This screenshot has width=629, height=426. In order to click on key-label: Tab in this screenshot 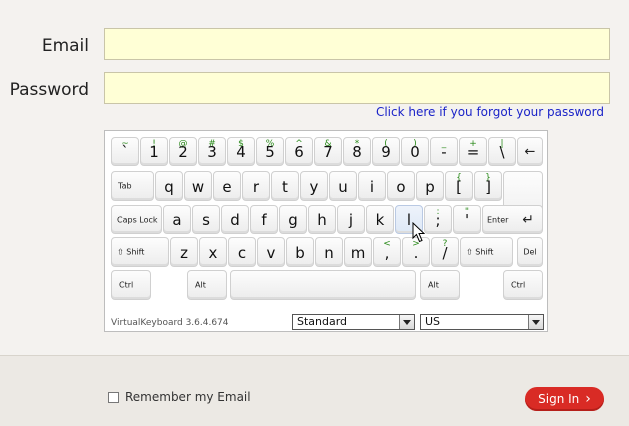, I will do `click(125, 186)`.